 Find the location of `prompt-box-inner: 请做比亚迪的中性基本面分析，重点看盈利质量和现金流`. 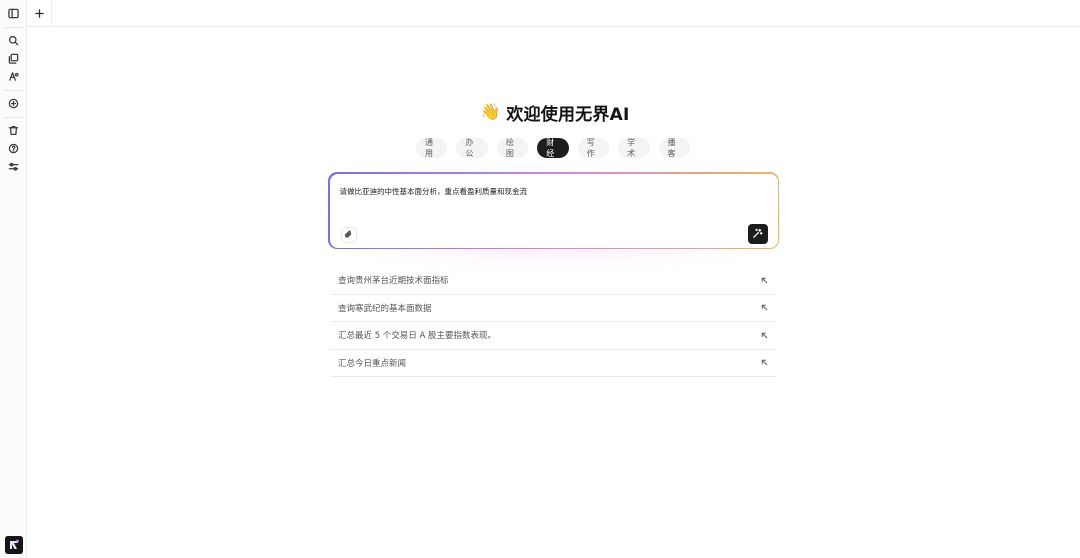

prompt-box-inner: 请做比亚迪的中性基本面分析，重点看盈利质量和现金流 is located at coordinates (553, 210).